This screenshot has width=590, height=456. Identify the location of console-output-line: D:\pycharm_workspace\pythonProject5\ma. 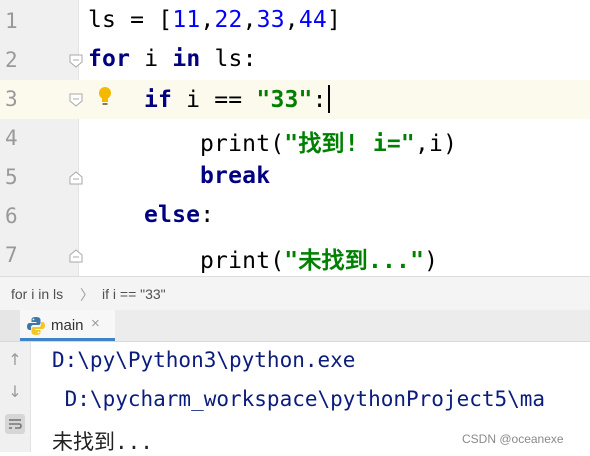
(299, 399).